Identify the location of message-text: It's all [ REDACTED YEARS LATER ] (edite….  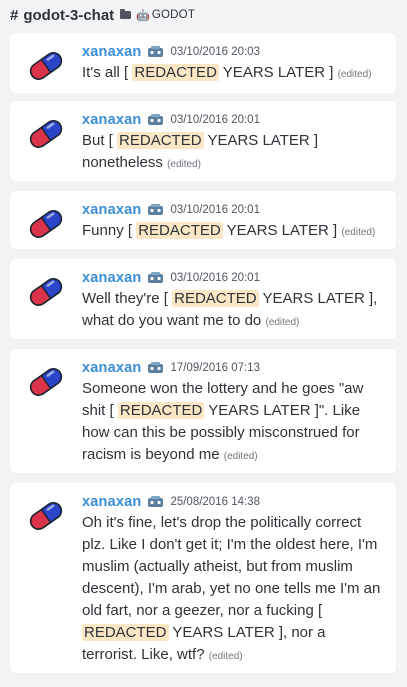
(227, 72).